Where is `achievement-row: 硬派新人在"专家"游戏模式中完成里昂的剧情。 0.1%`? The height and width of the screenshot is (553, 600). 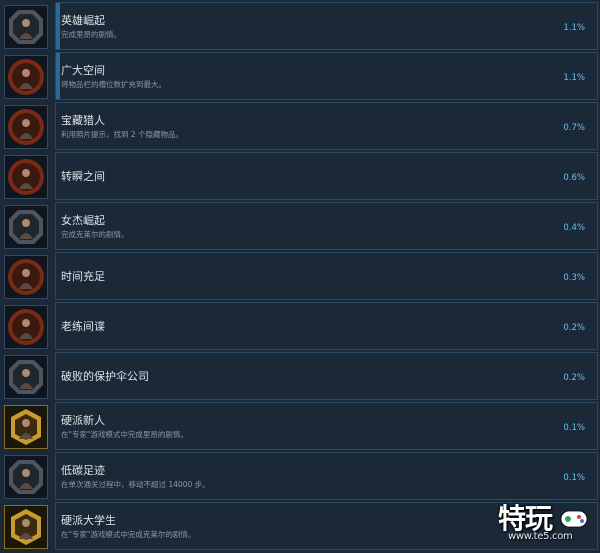 achievement-row: 硬派新人在"专家"游戏模式中完成里昂的剧情。 0.1% is located at coordinates (300, 426).